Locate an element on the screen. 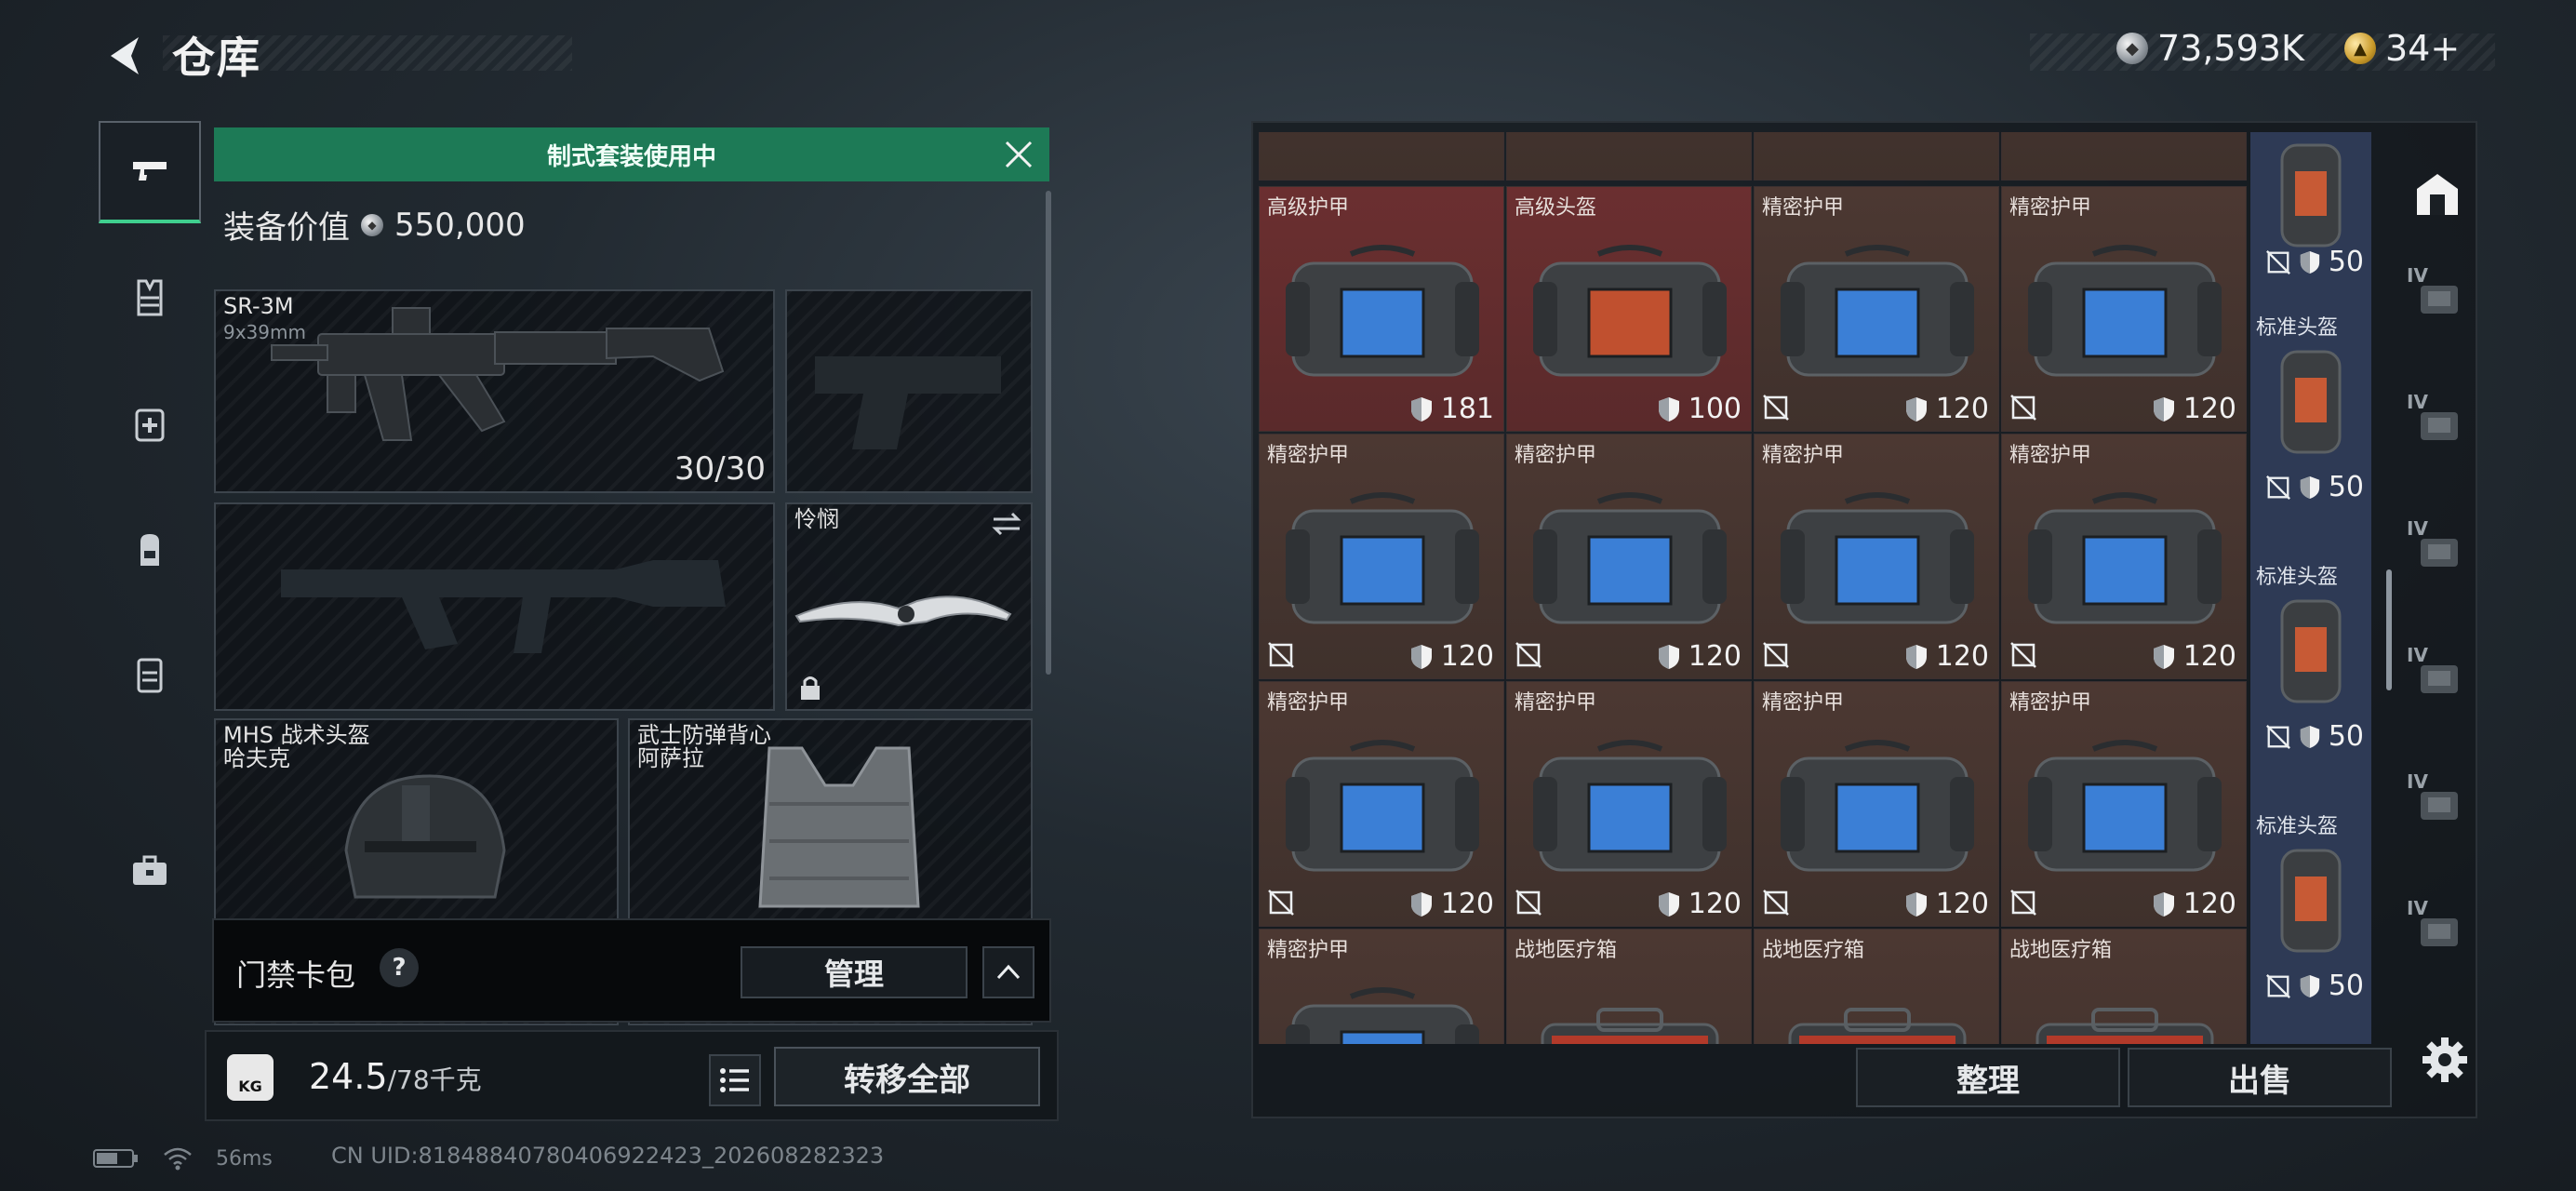  currency-gold: ▲ 34+ is located at coordinates (2402, 48).